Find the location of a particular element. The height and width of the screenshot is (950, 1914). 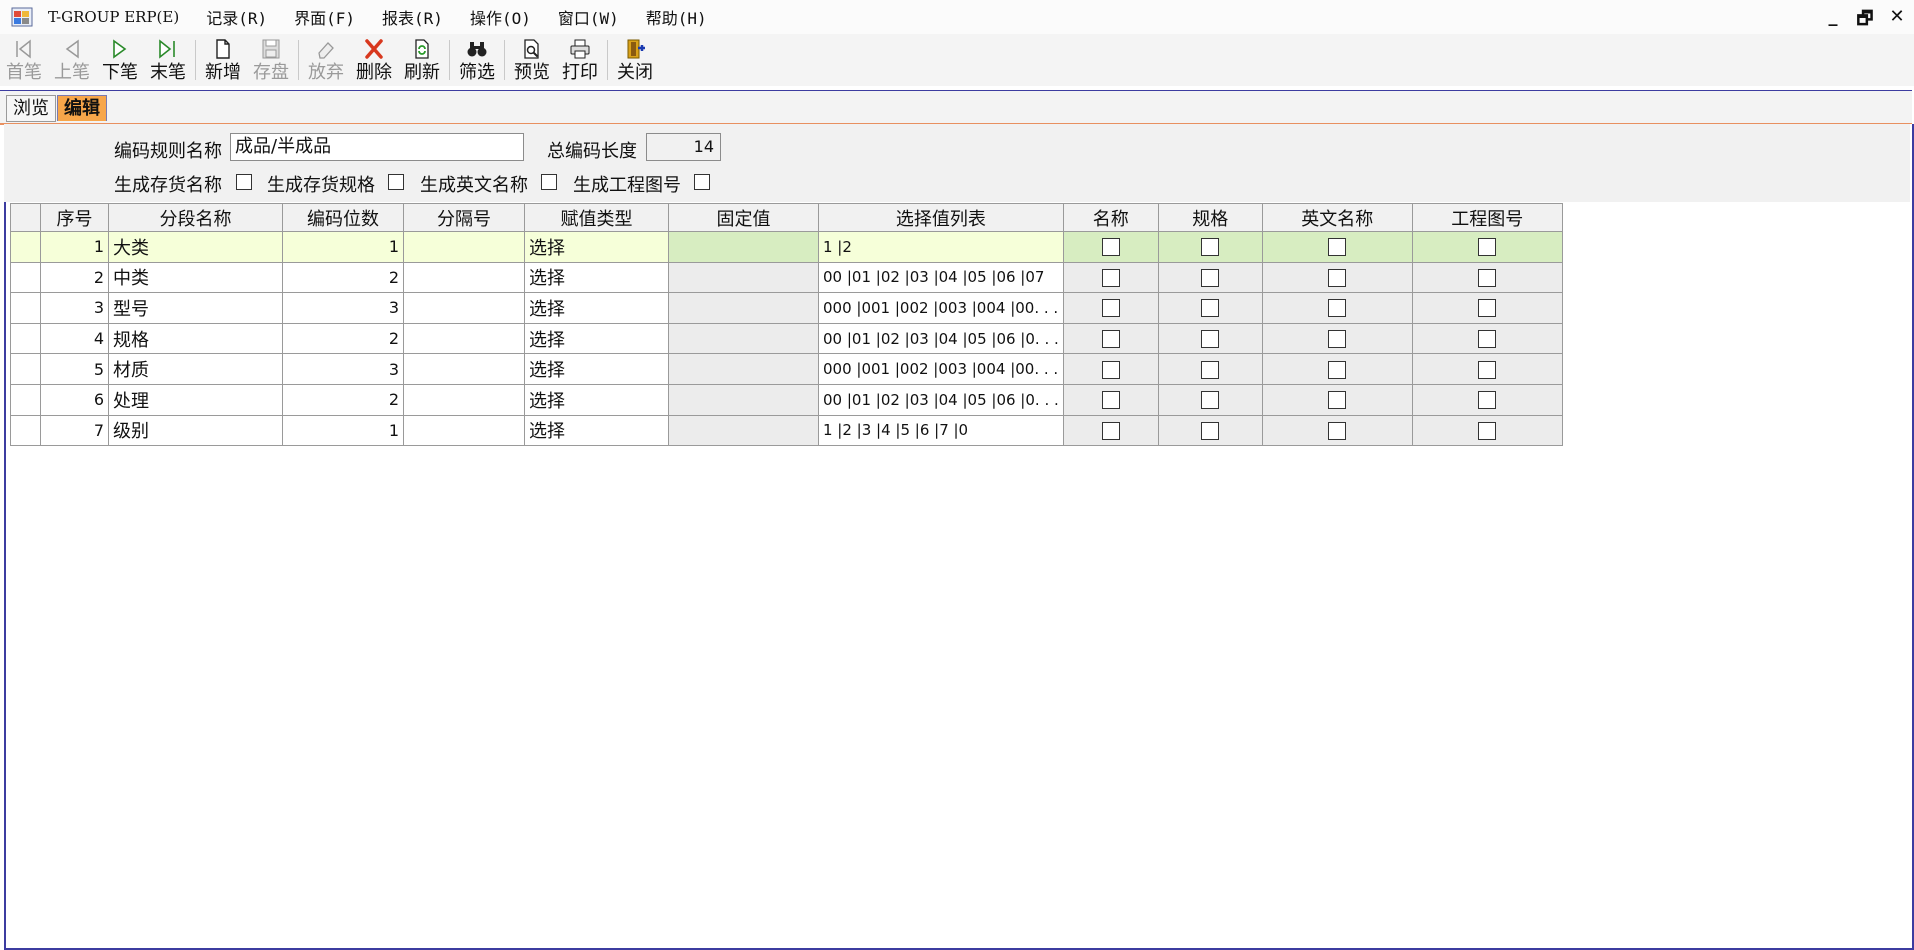

cell-segment-name: 材质 is located at coordinates (195, 369).